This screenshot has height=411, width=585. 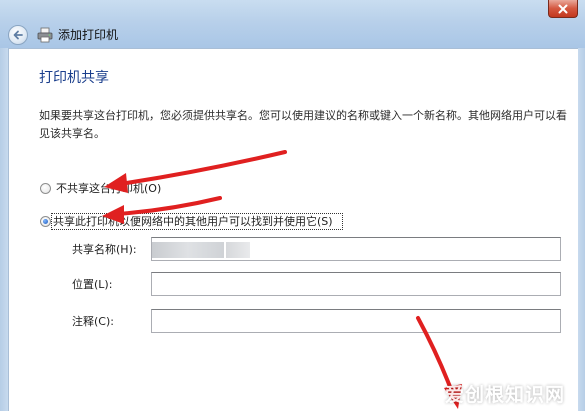 I want to click on no-share-radio, so click(x=45, y=188).